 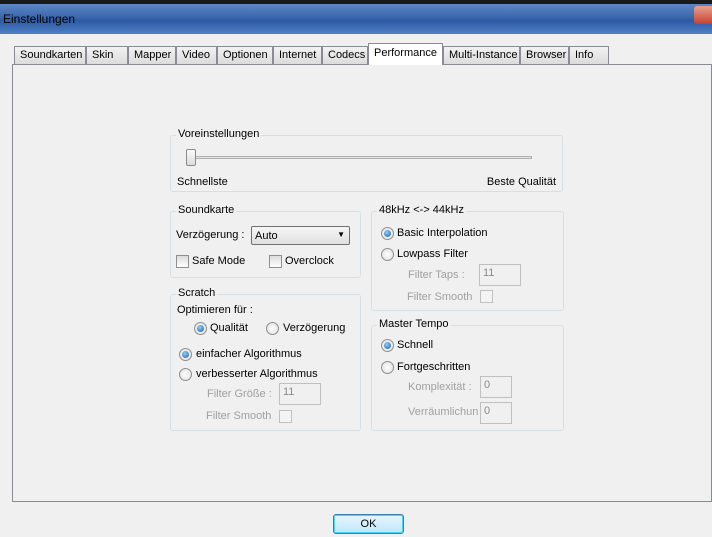 What do you see at coordinates (272, 328) in the screenshot?
I see `latency-radio` at bounding box center [272, 328].